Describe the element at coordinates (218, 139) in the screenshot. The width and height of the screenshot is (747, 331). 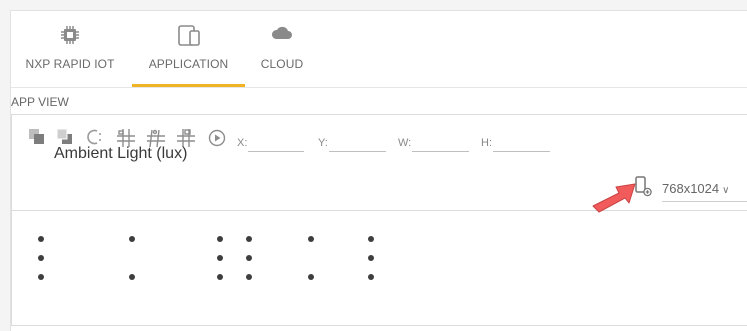
I see `play-icon` at that location.